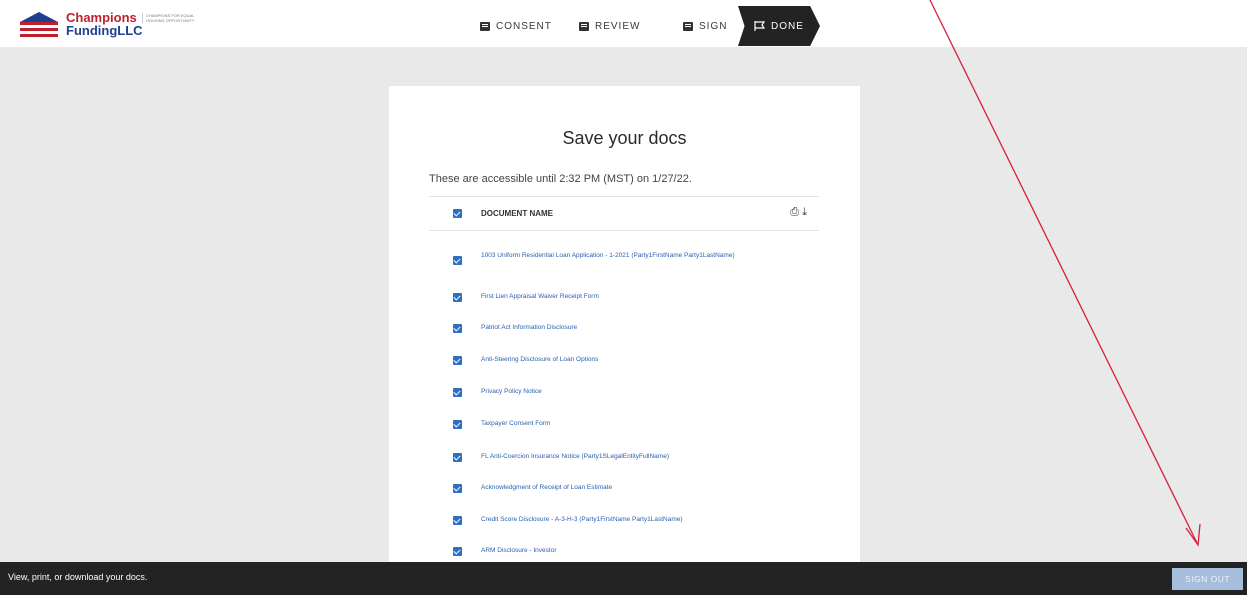  What do you see at coordinates (624, 138) in the screenshot?
I see `page-title: Save your docs` at bounding box center [624, 138].